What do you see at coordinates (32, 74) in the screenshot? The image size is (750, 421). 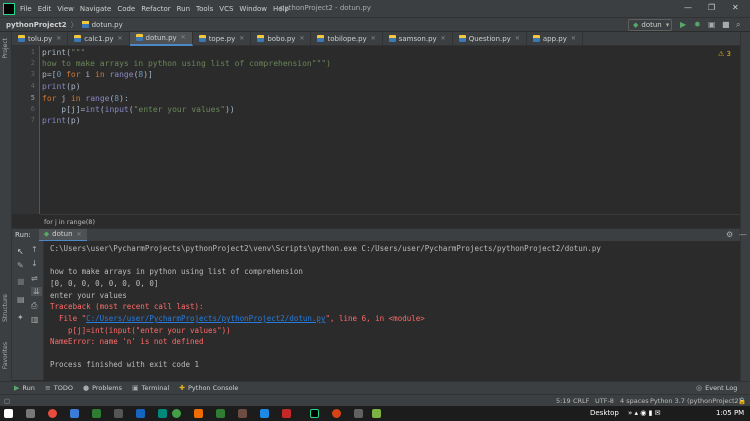 I see `line-number: 3` at bounding box center [32, 74].